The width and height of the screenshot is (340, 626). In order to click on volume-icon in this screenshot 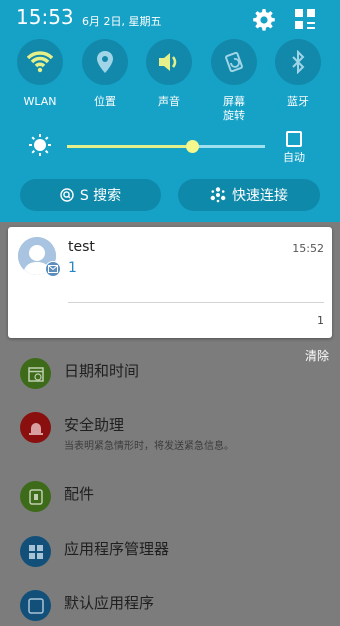, I will do `click(169, 62)`.